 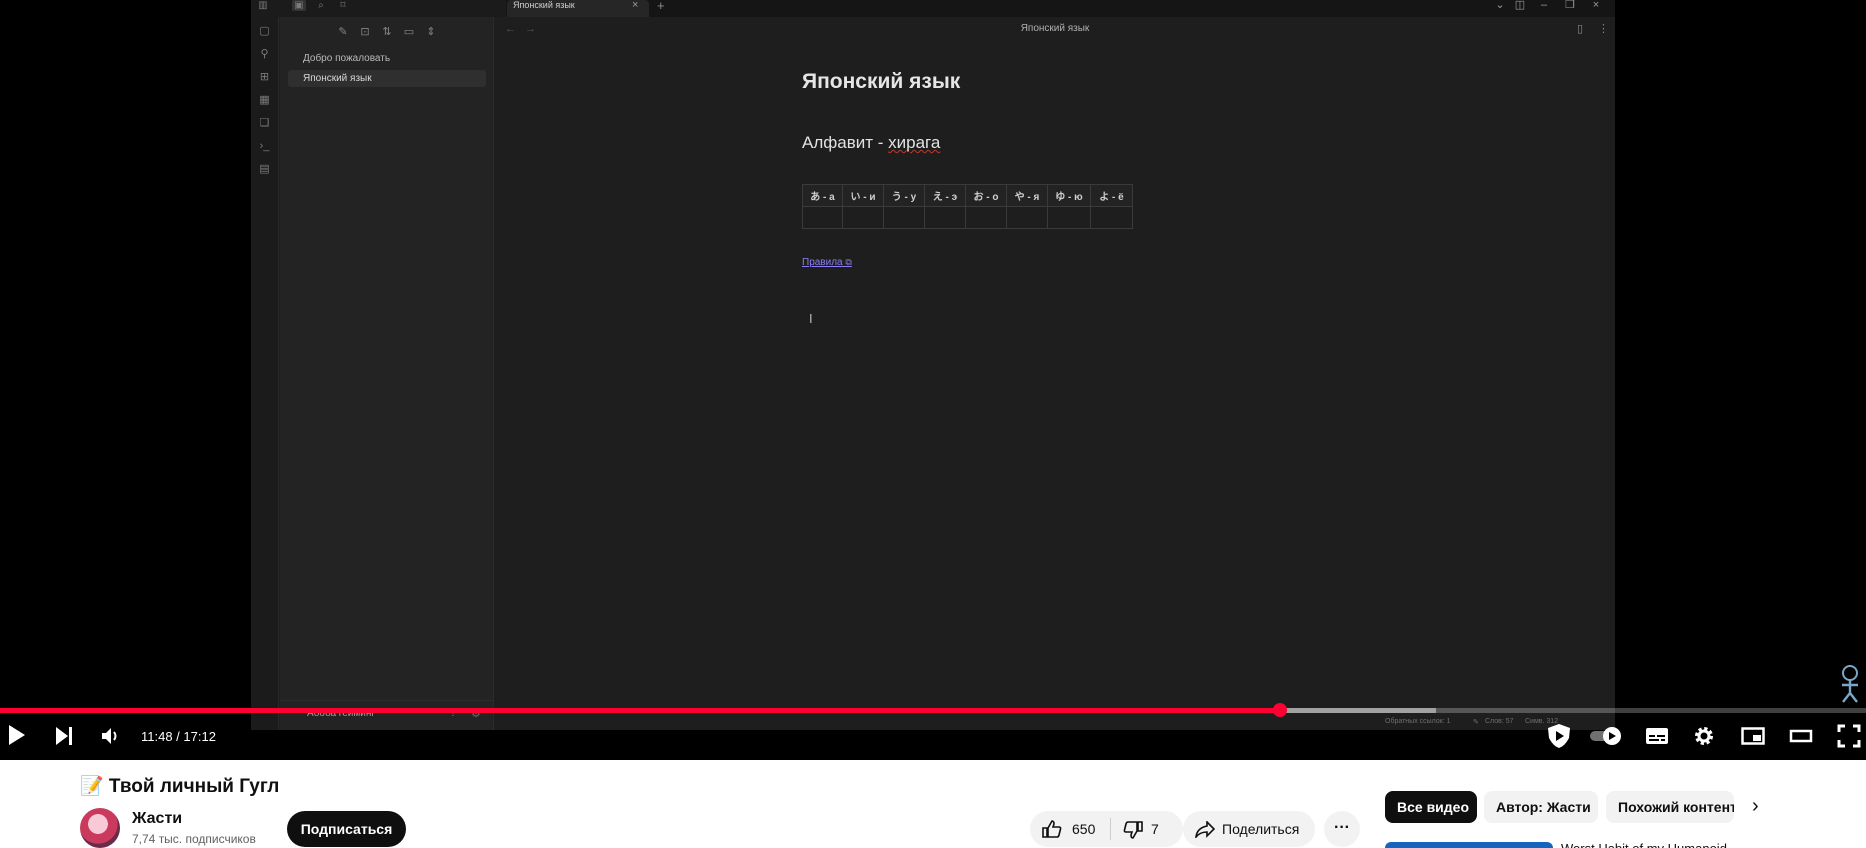 I want to click on next-button, so click(x=64, y=736).